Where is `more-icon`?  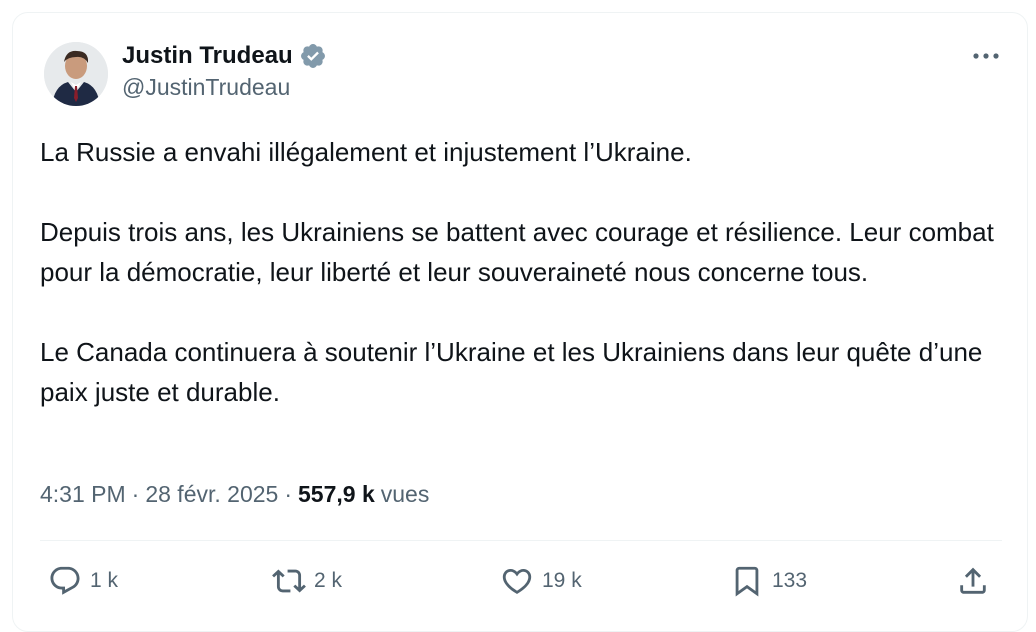 more-icon is located at coordinates (986, 56).